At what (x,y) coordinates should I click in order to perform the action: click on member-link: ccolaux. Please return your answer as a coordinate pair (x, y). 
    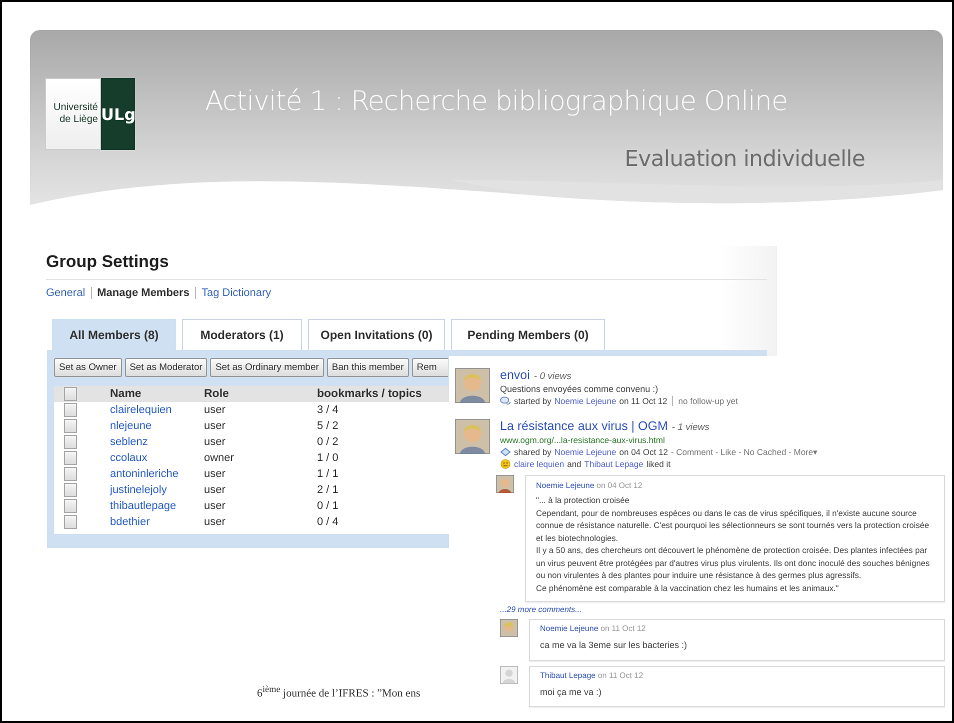
    Looking at the image, I should click on (157, 458).